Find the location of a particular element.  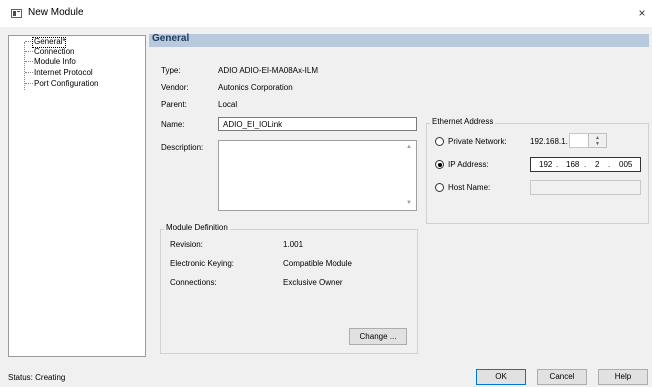

revision-value: 1.001 is located at coordinates (293, 244).